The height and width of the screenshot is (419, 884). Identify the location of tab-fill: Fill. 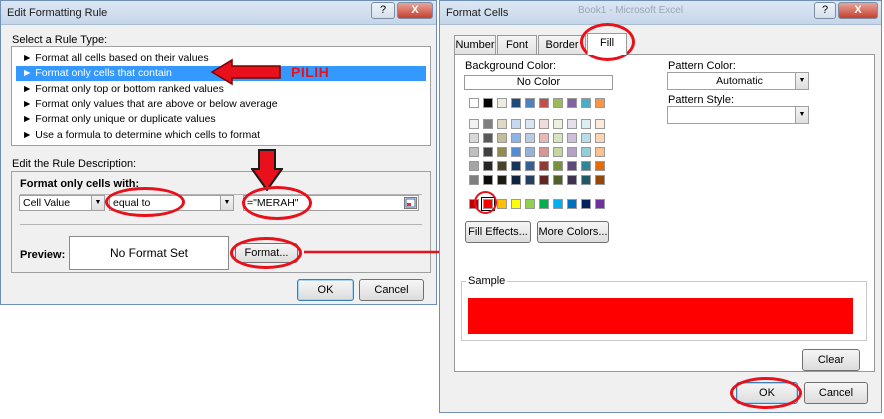
(607, 44).